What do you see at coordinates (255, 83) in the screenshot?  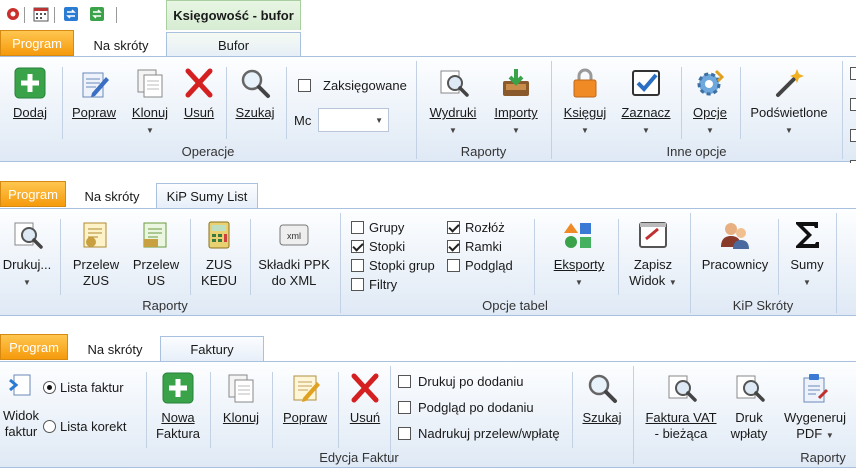 I see `magnifier-icon` at bounding box center [255, 83].